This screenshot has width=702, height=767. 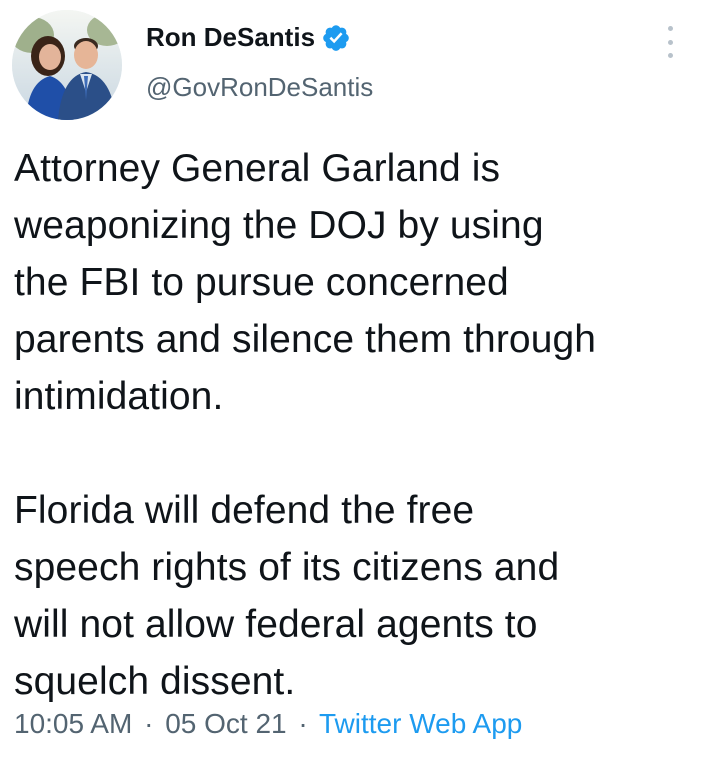 What do you see at coordinates (336, 38) in the screenshot?
I see `verified-badge-icon` at bounding box center [336, 38].